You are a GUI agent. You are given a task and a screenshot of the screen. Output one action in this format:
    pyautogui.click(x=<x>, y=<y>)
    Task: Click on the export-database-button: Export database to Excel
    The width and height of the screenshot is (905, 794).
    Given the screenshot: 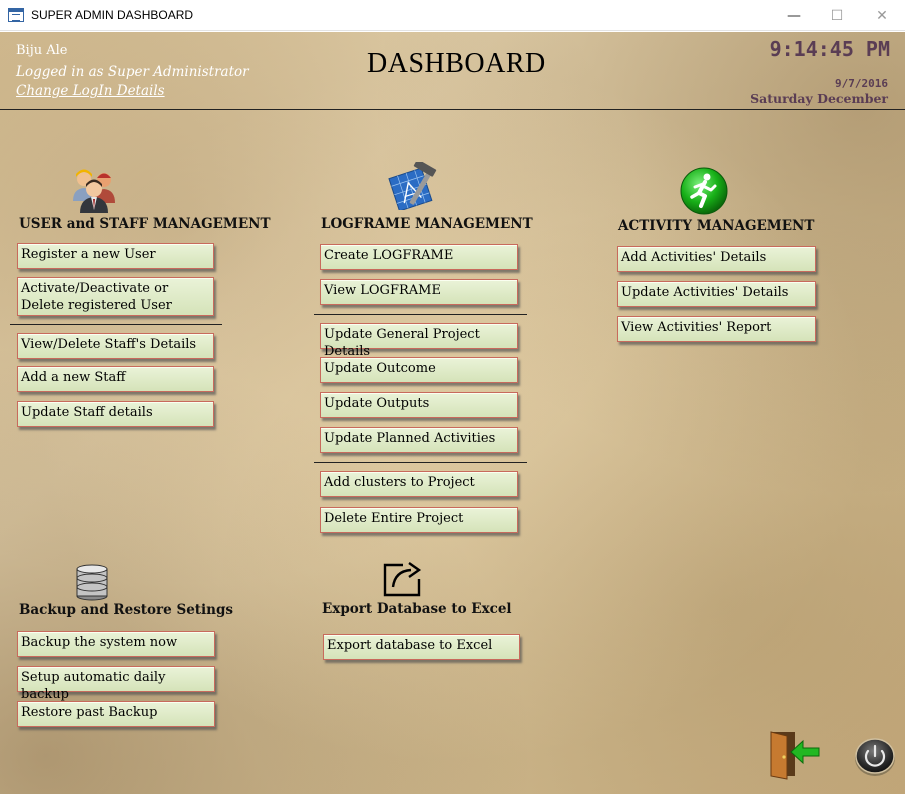 What is the action you would take?
    pyautogui.click(x=421, y=647)
    